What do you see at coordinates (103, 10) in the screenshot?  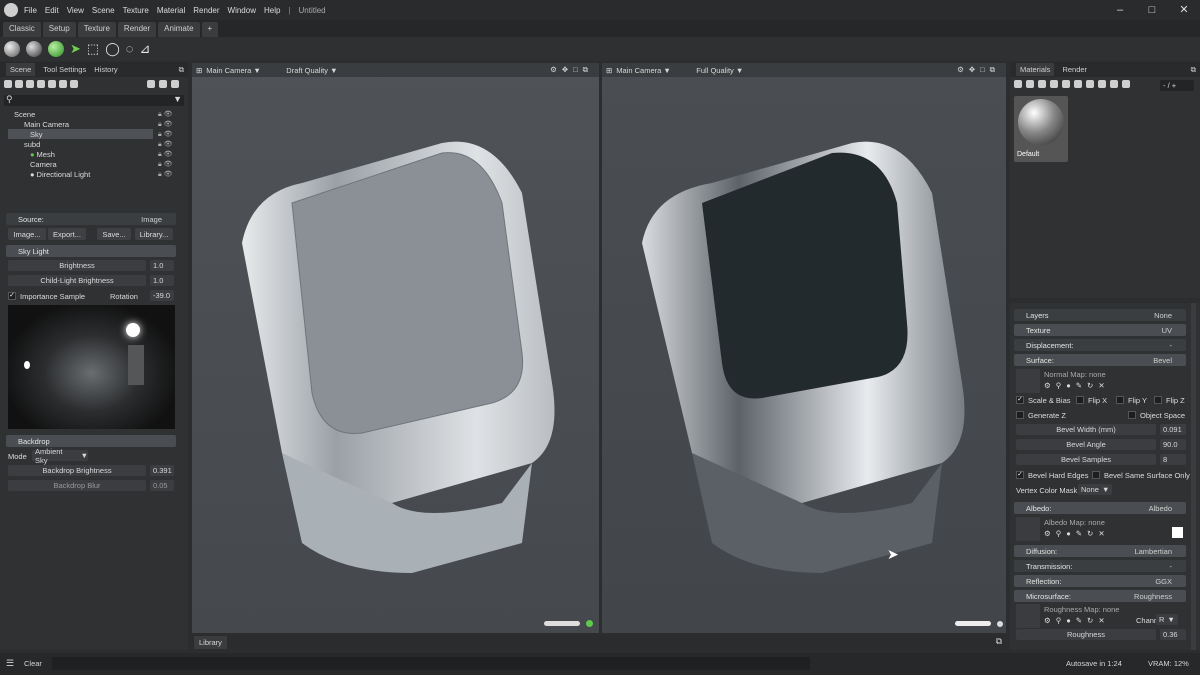 I see `menu-scene: Scene` at bounding box center [103, 10].